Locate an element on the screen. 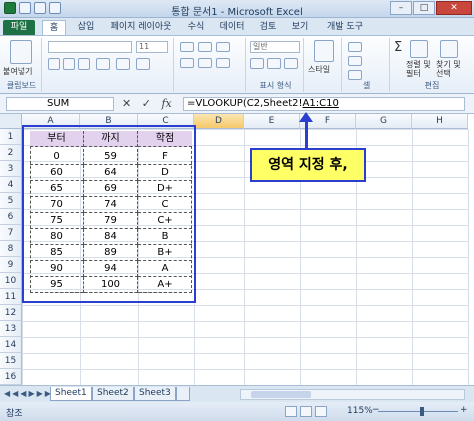  cancel-icon: ✕ is located at coordinates (126, 103).